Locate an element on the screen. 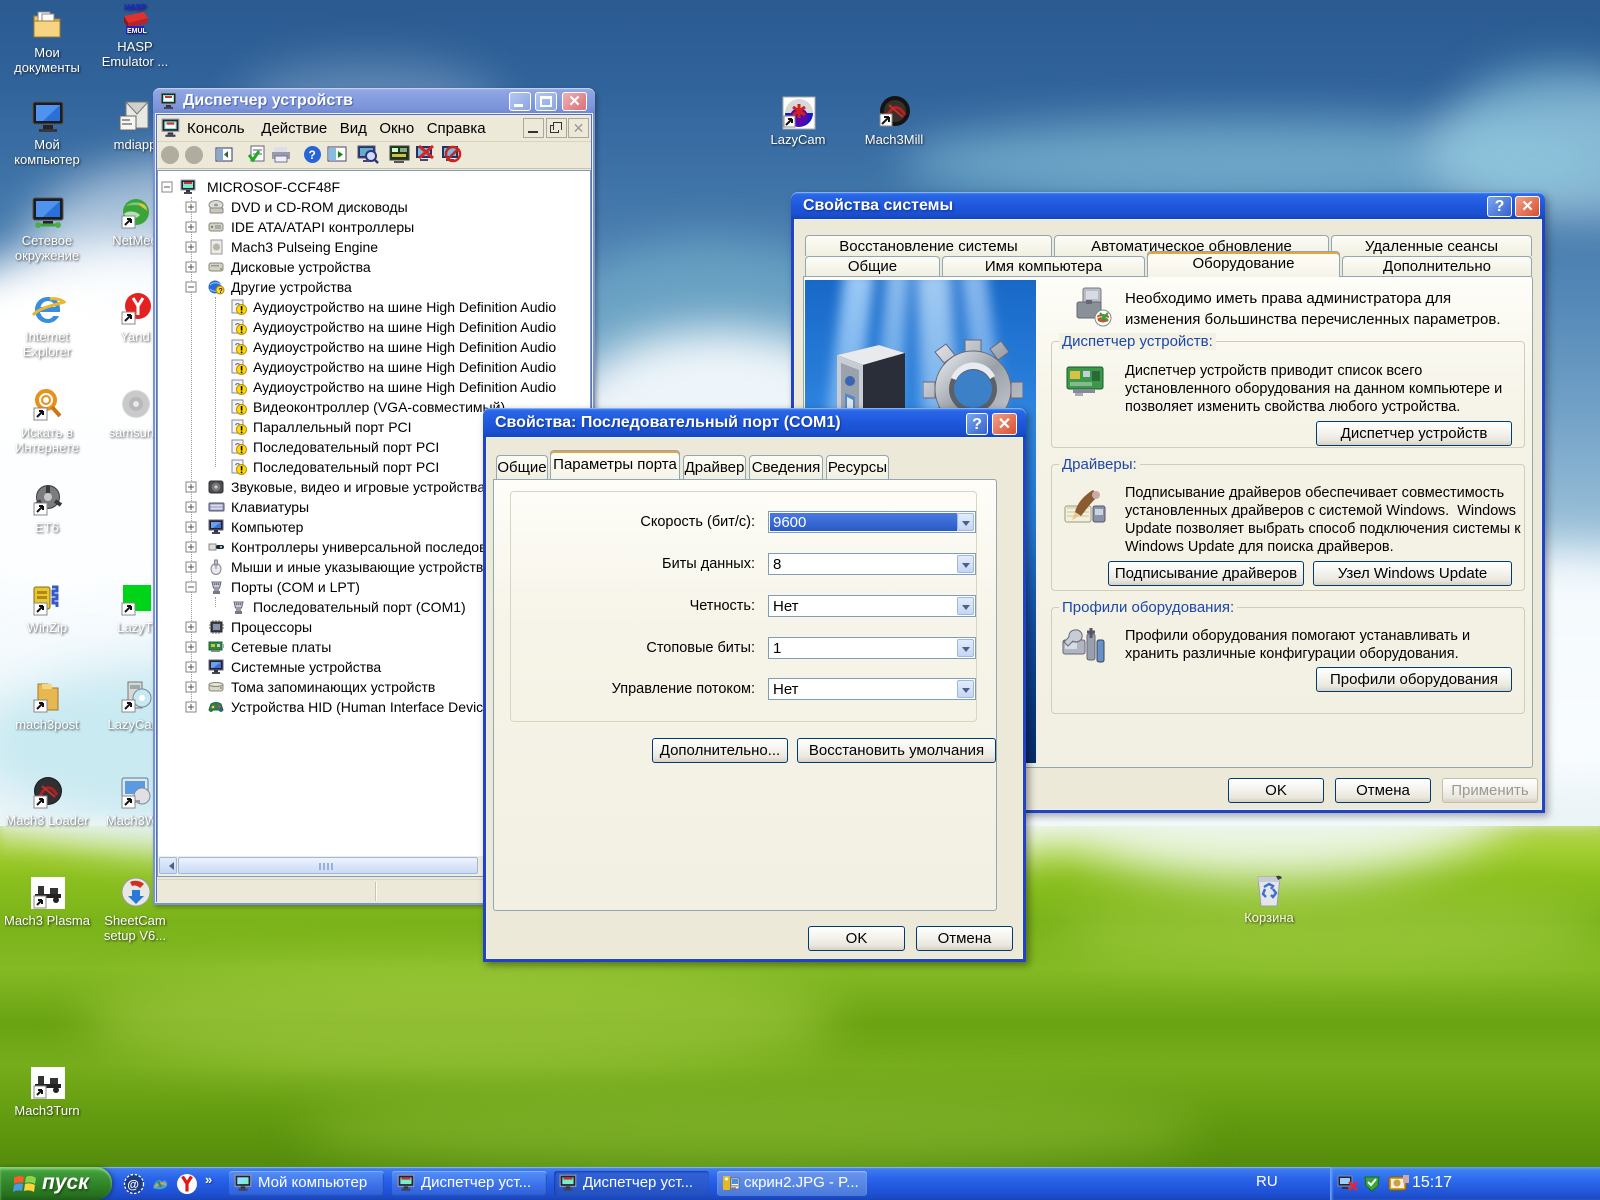  svg-text: HASP is located at coordinates (135, 7).